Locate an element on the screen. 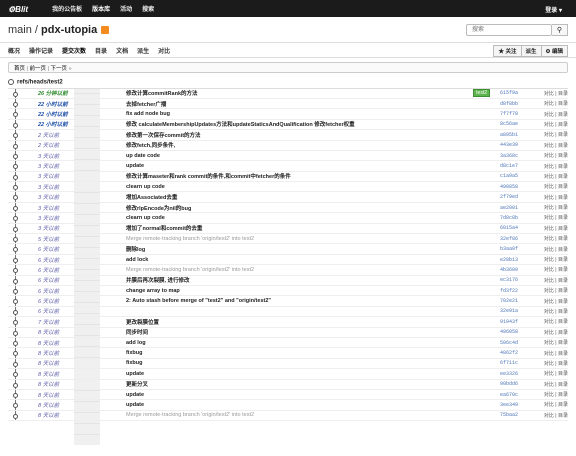 The height and width of the screenshot is (456, 576). commit-message: 增加了normal和commit的去重 is located at coordinates (313, 228).